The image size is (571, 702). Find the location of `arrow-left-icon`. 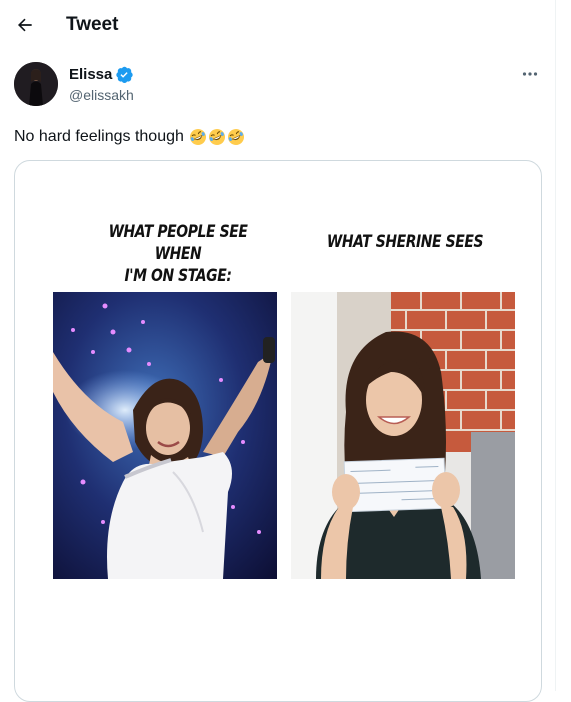

arrow-left-icon is located at coordinates (25, 25).